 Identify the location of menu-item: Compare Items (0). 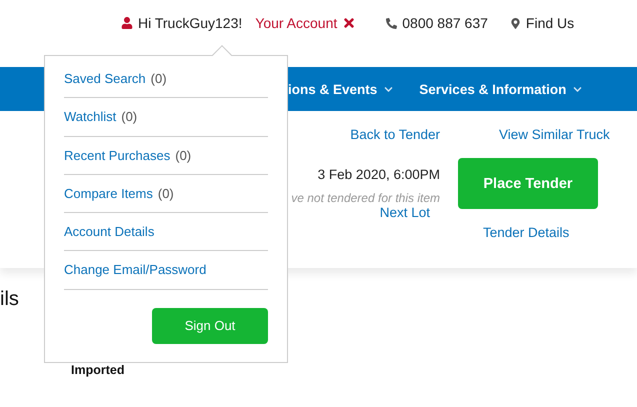
(166, 194).